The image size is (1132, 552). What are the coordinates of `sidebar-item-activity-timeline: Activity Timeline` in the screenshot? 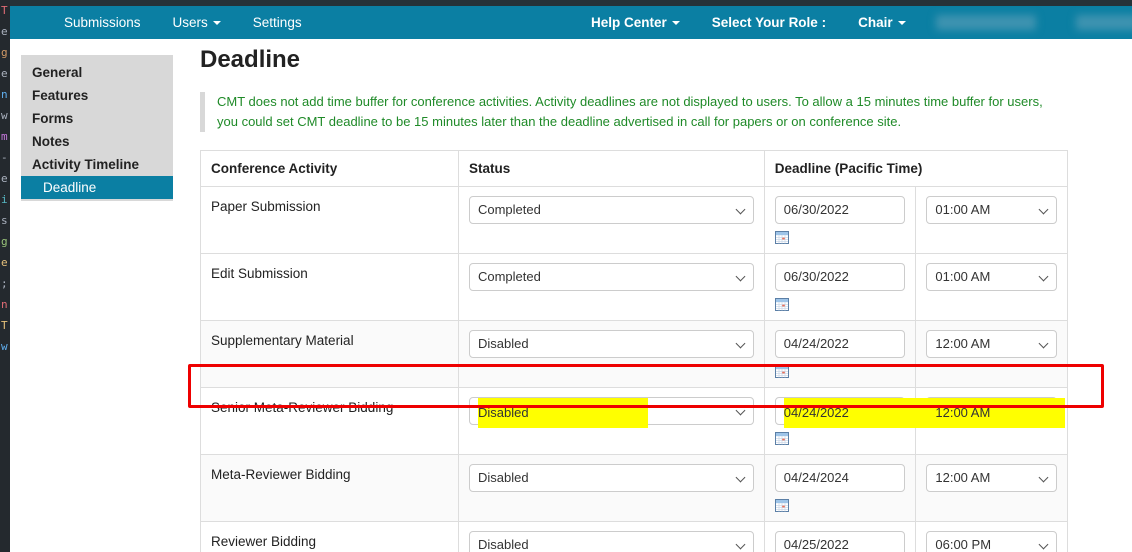 It's located at (97, 164).